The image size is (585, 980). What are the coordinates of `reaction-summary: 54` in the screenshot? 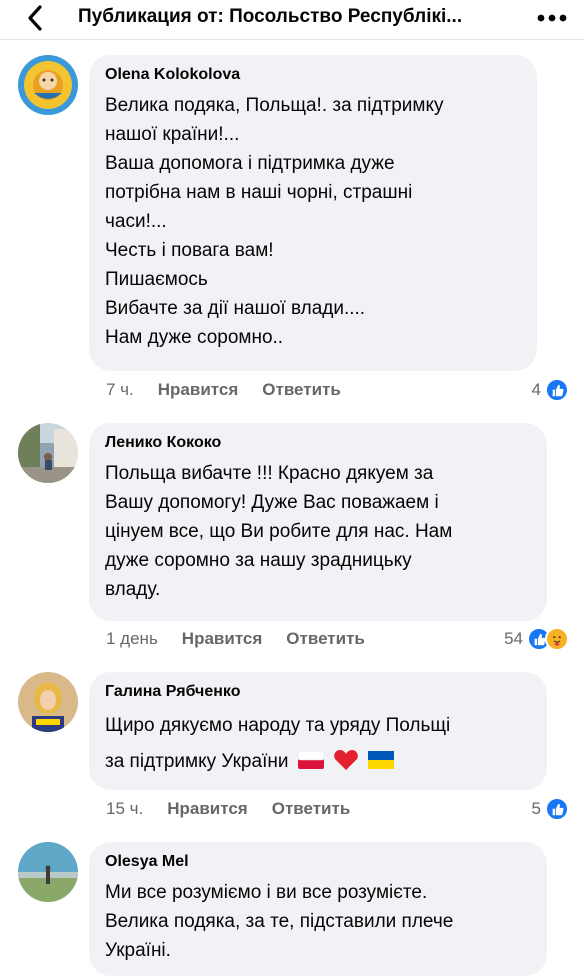 It's located at (536, 639).